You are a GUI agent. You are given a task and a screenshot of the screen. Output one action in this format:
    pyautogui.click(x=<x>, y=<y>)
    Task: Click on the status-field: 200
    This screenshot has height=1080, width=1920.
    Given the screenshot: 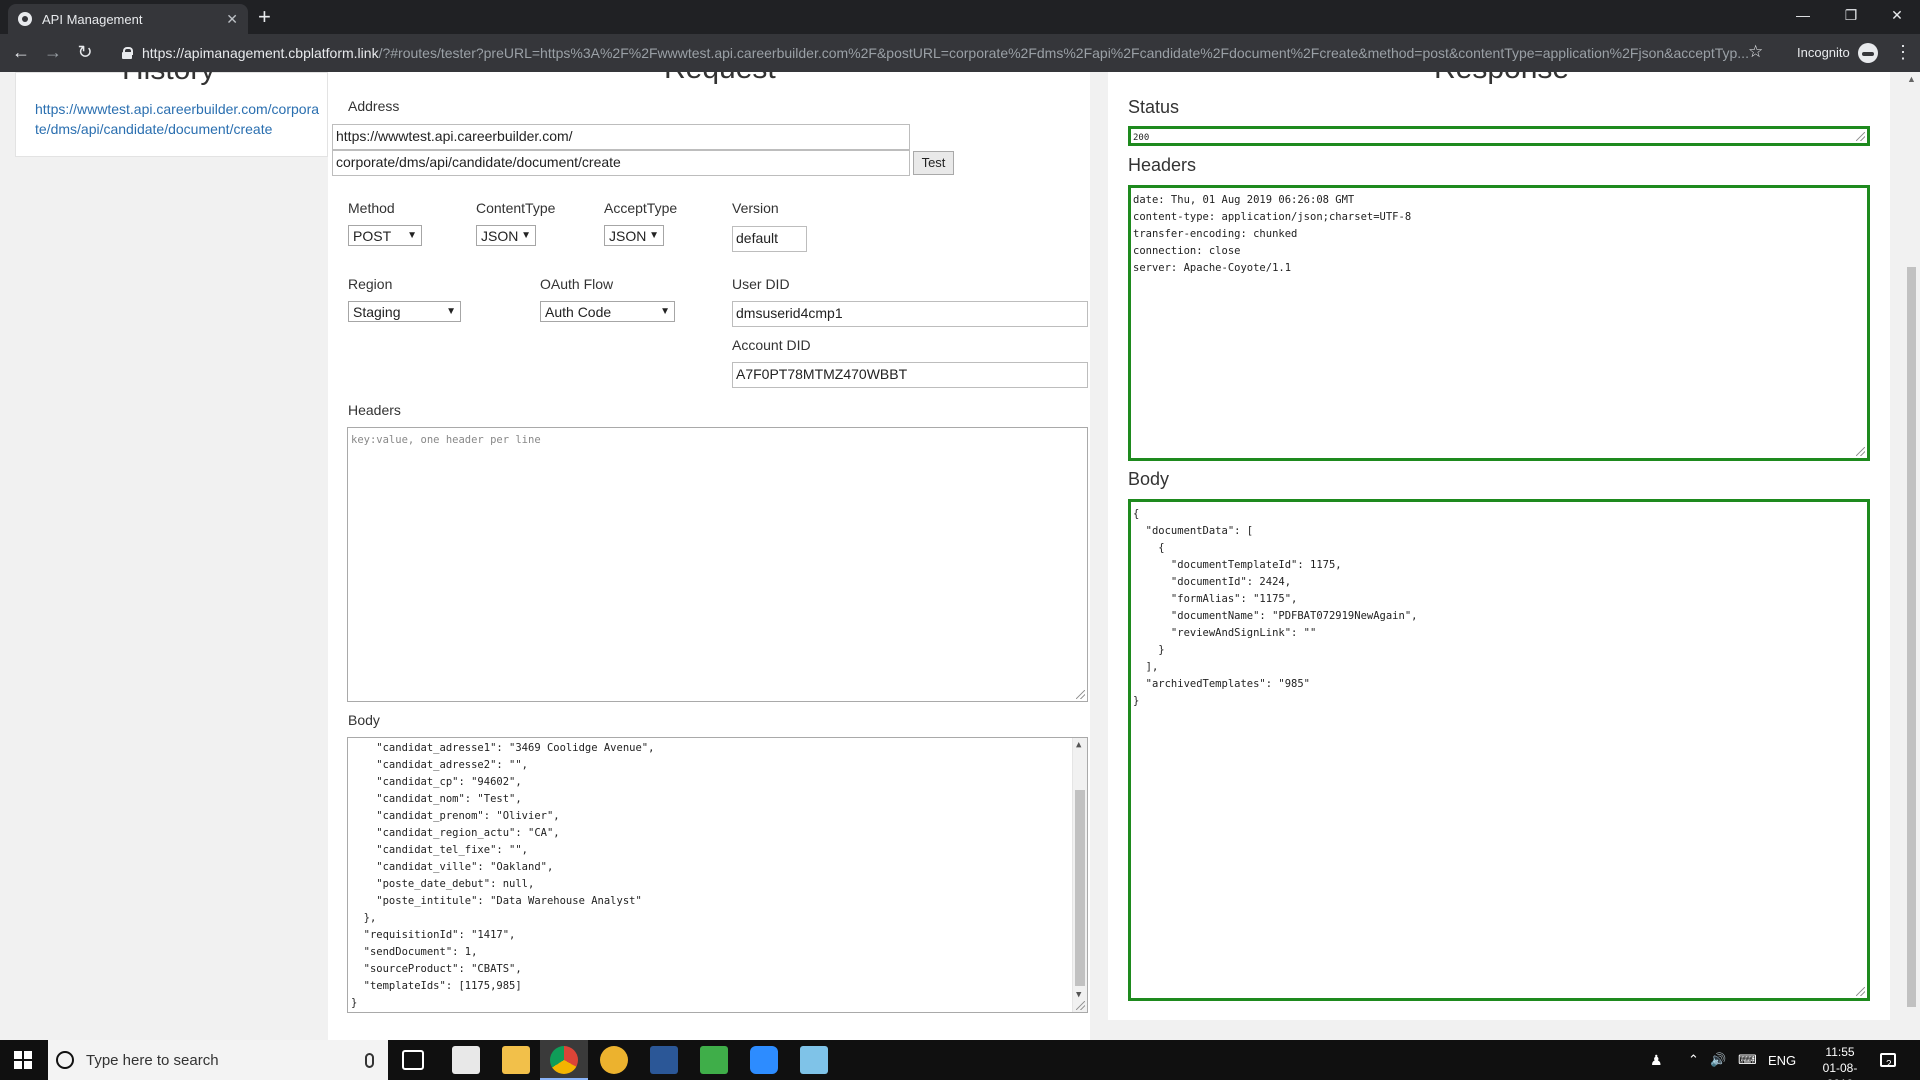 What is the action you would take?
    pyautogui.click(x=1499, y=136)
    